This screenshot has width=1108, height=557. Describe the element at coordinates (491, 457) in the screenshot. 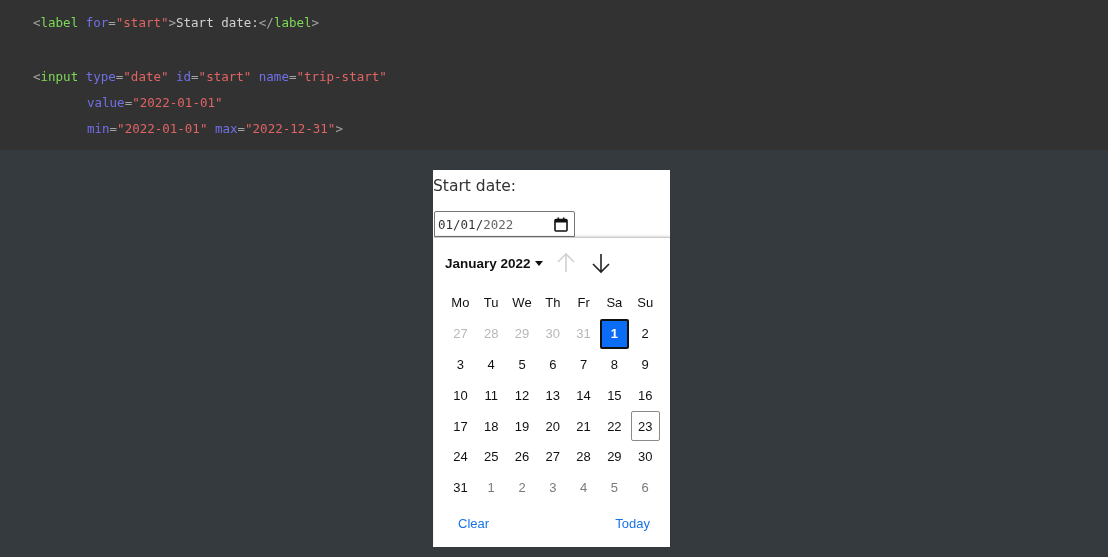

I see `day-cell: 25` at that location.